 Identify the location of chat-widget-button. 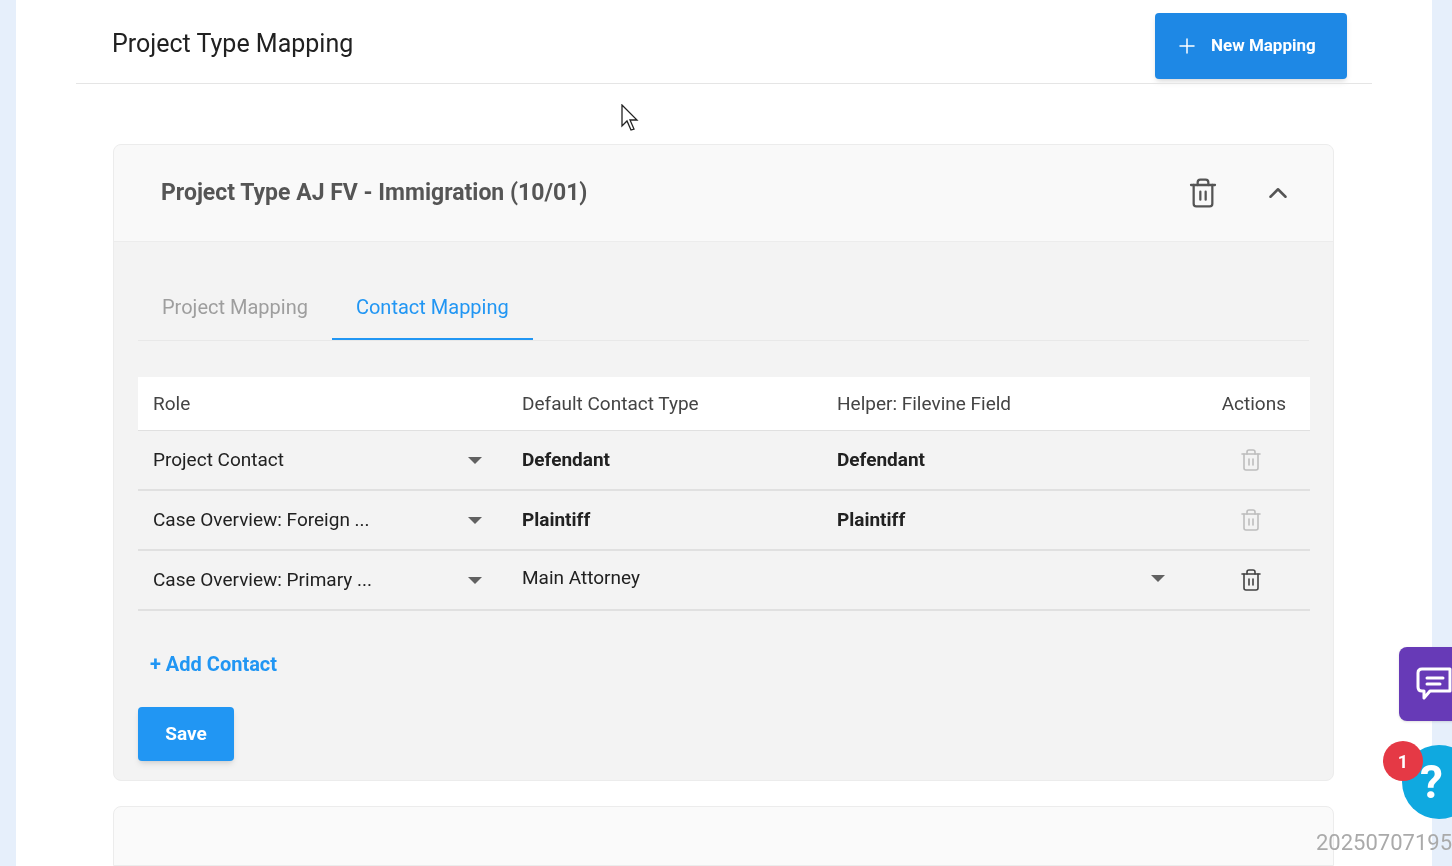
(1425, 684).